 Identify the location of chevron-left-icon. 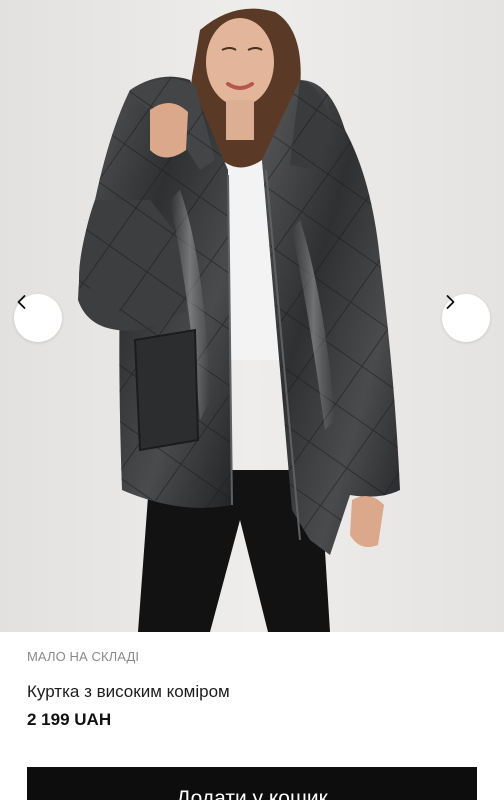
(21, 302).